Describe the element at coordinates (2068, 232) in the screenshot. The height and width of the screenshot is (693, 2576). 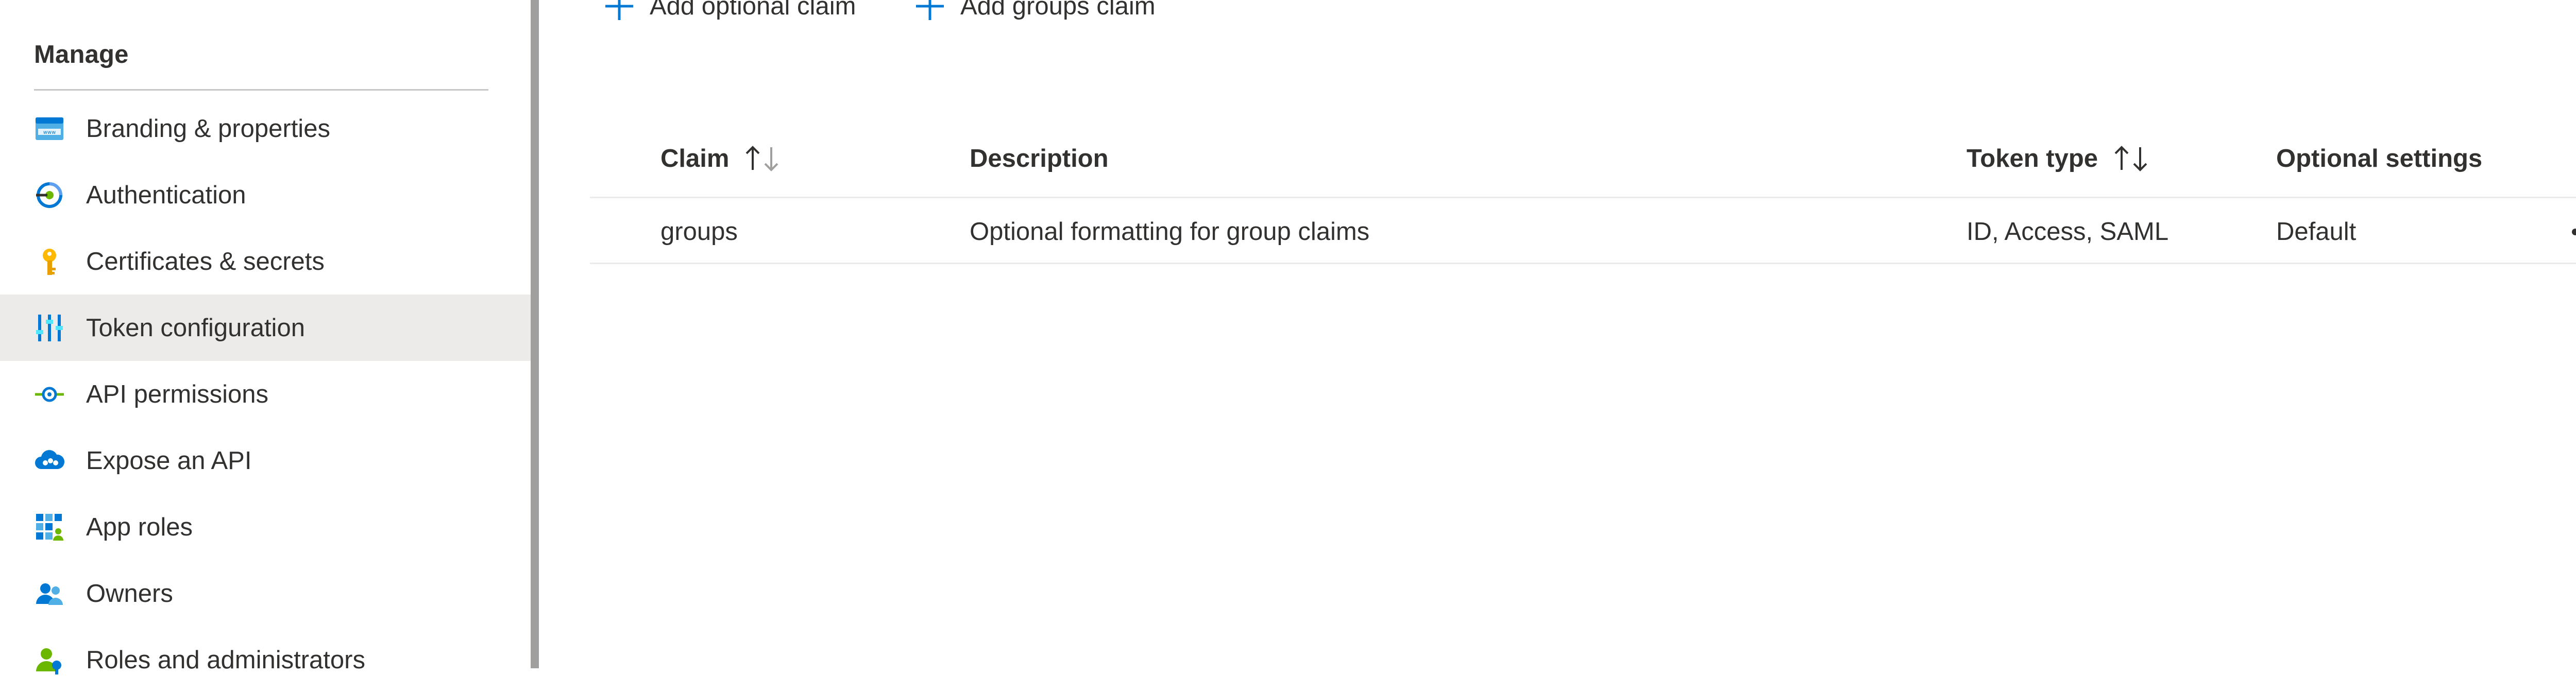
I see `cell-token-type: ID, Access, SAML` at that location.